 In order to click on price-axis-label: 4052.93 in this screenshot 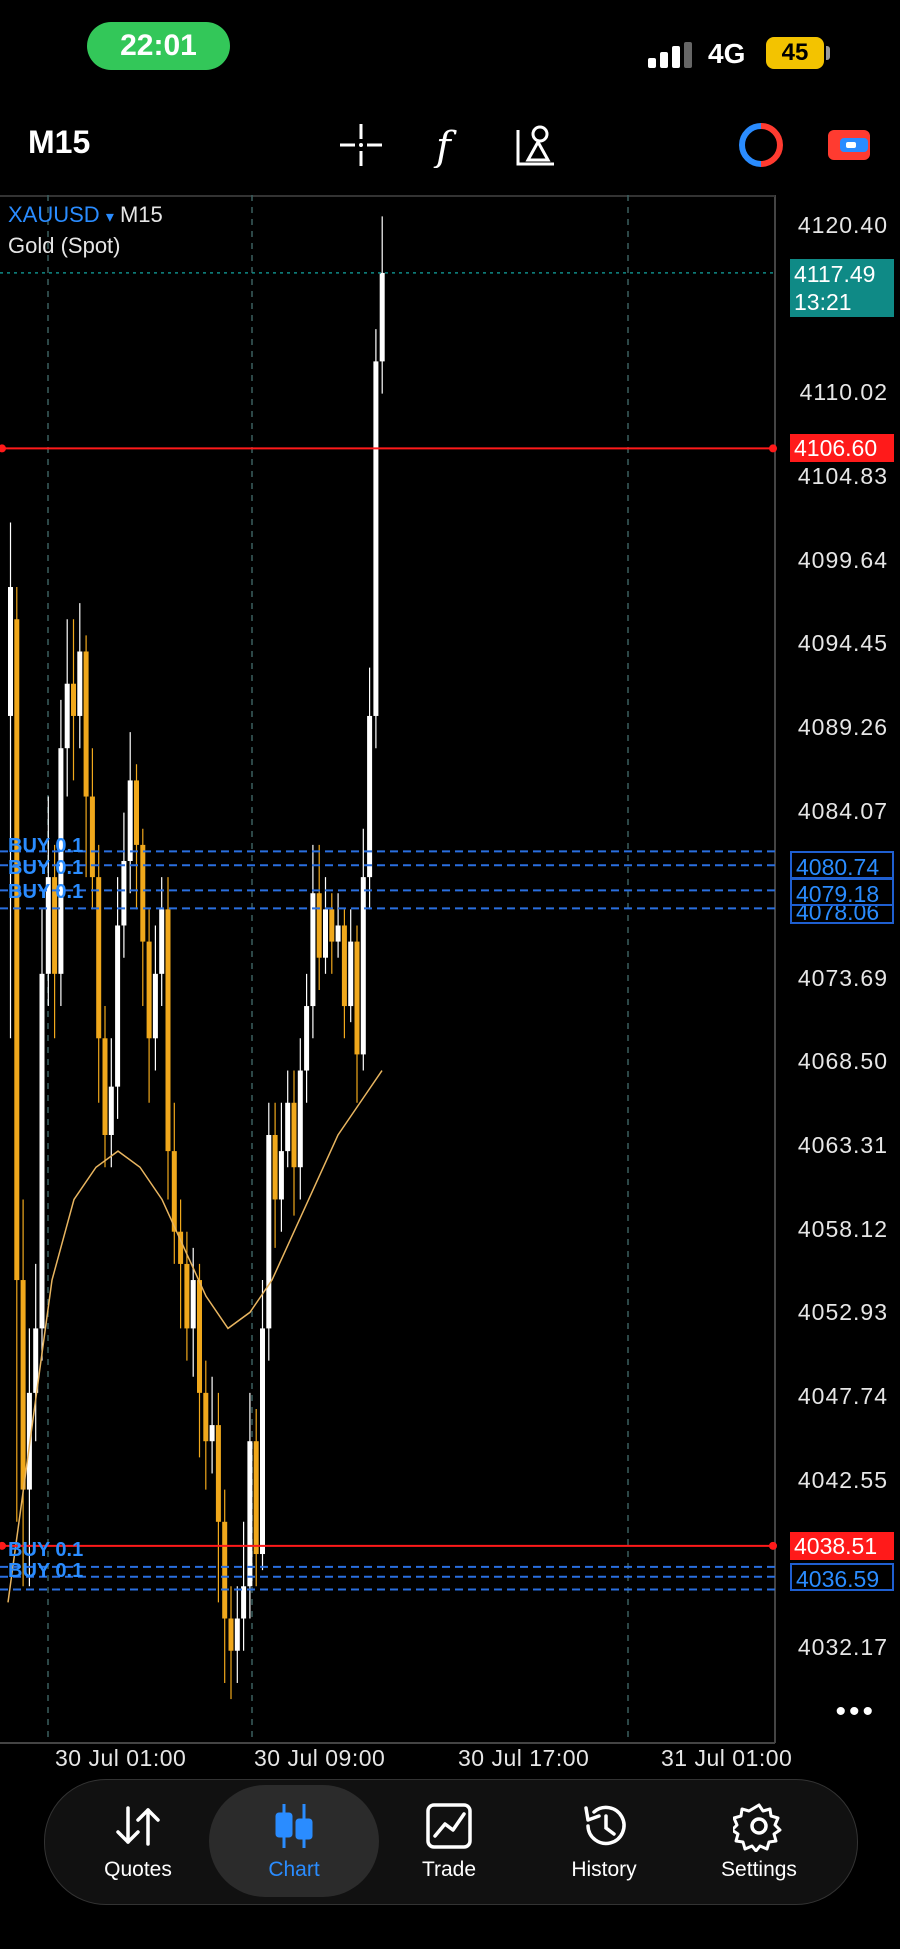, I will do `click(842, 1312)`.